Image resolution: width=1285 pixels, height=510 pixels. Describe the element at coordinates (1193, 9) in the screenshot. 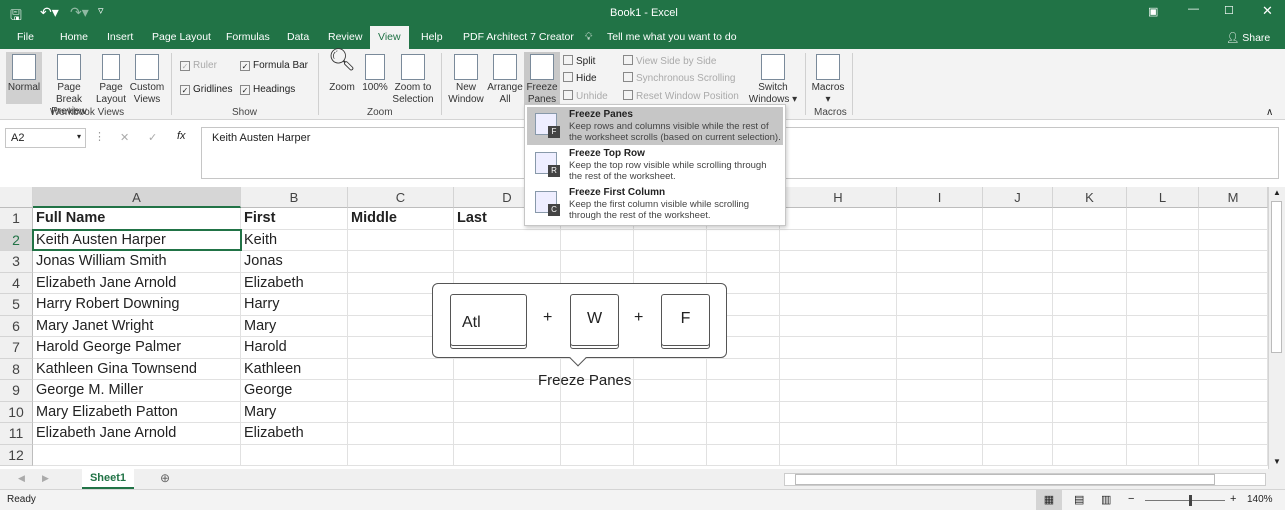

I see `minimize-icon: —` at that location.